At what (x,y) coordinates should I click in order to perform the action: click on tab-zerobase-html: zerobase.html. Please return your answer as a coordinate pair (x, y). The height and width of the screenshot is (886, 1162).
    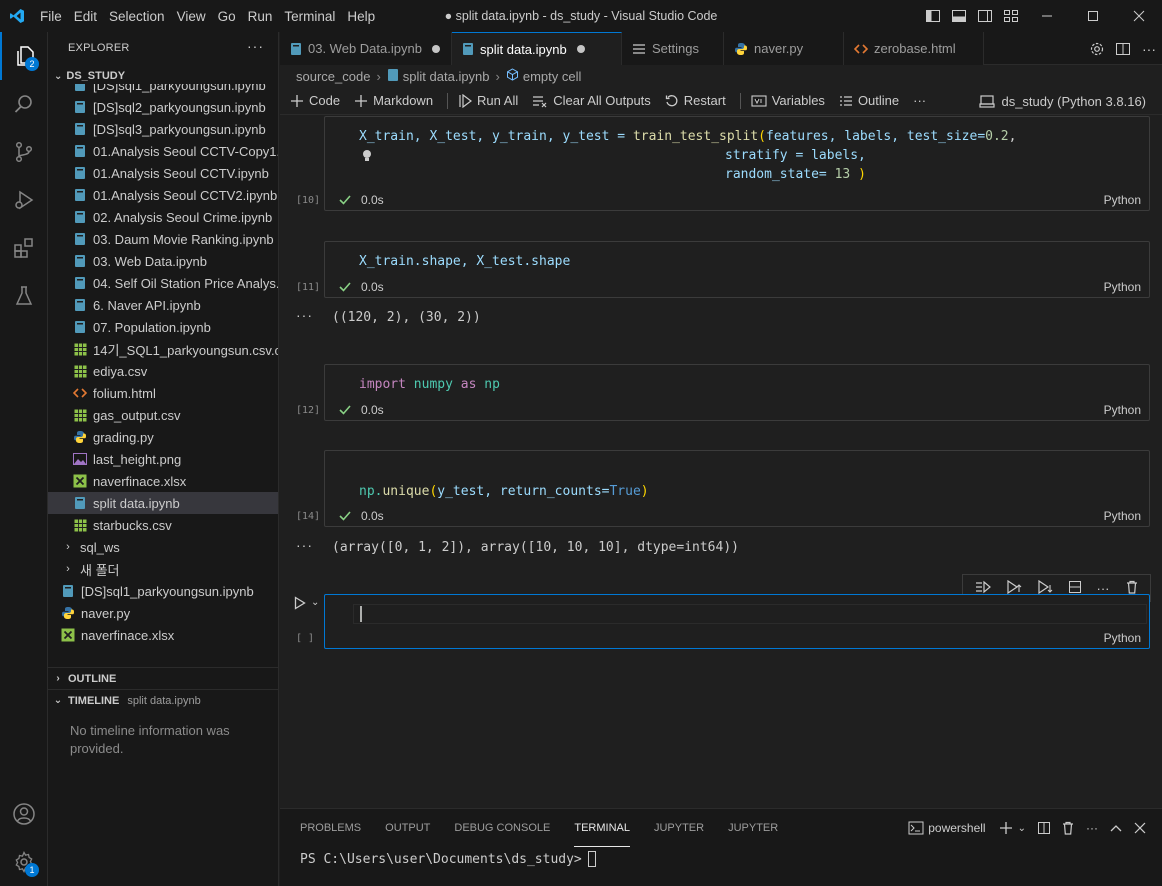
    Looking at the image, I should click on (914, 48).